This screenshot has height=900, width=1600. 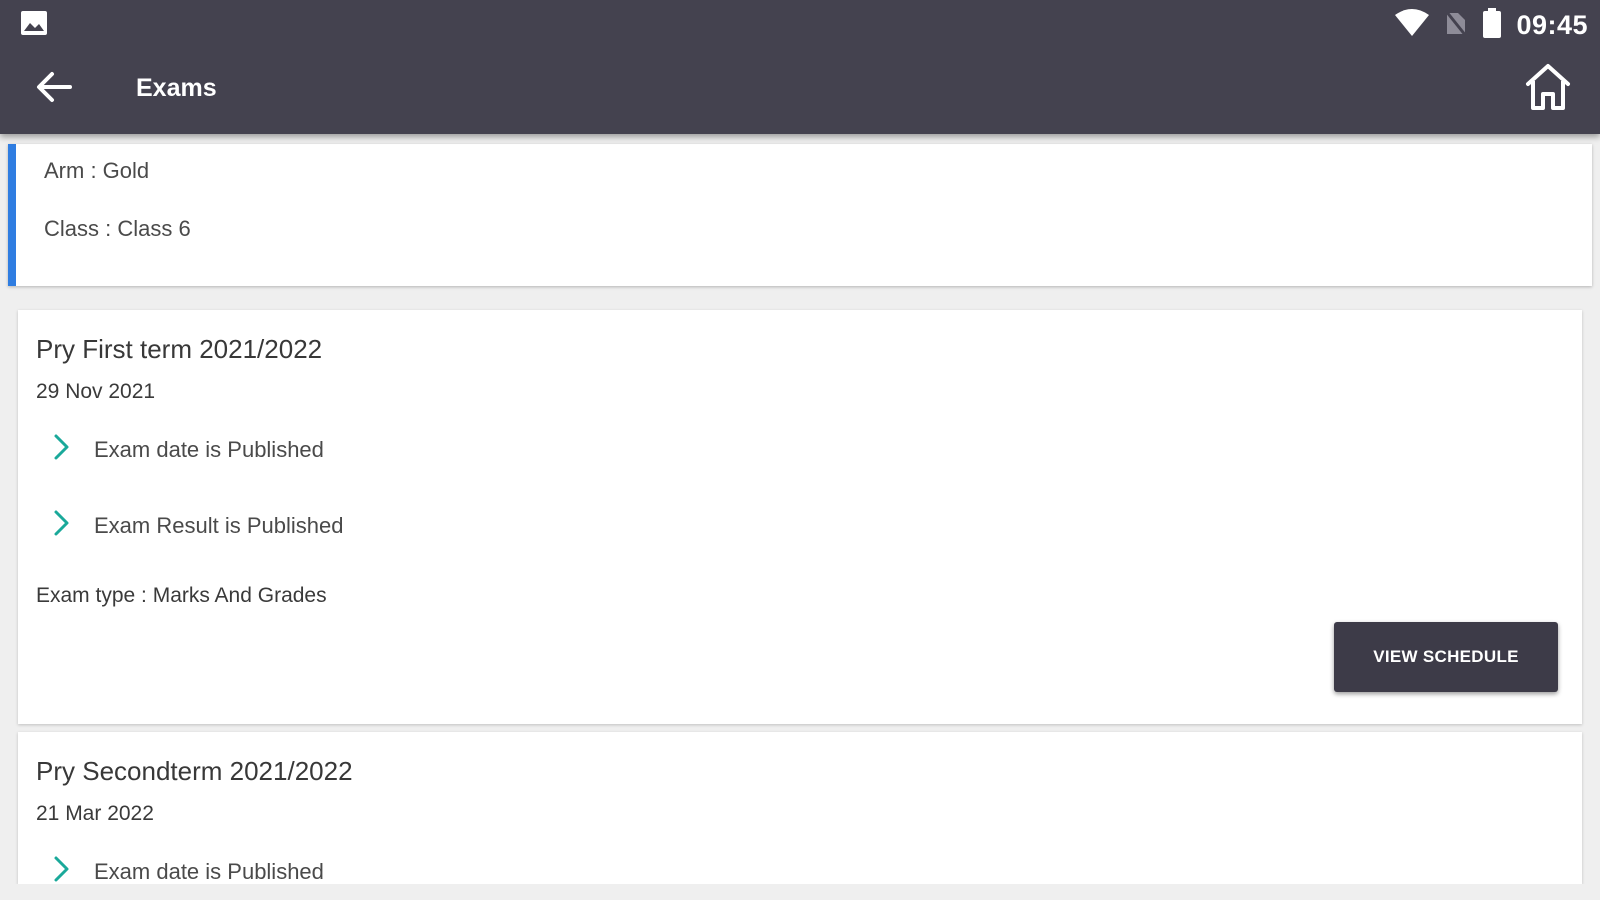 What do you see at coordinates (95, 813) in the screenshot?
I see `exam-date: 21 Mar 2022` at bounding box center [95, 813].